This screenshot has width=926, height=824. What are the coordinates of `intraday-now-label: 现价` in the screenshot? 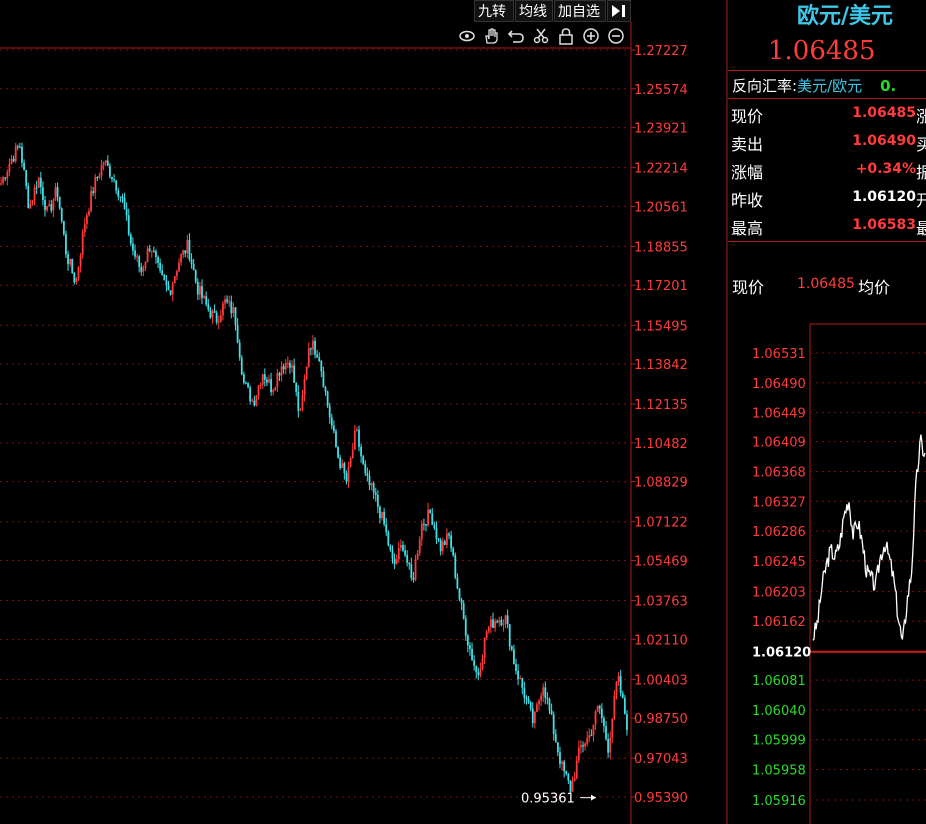 It's located at (748, 287).